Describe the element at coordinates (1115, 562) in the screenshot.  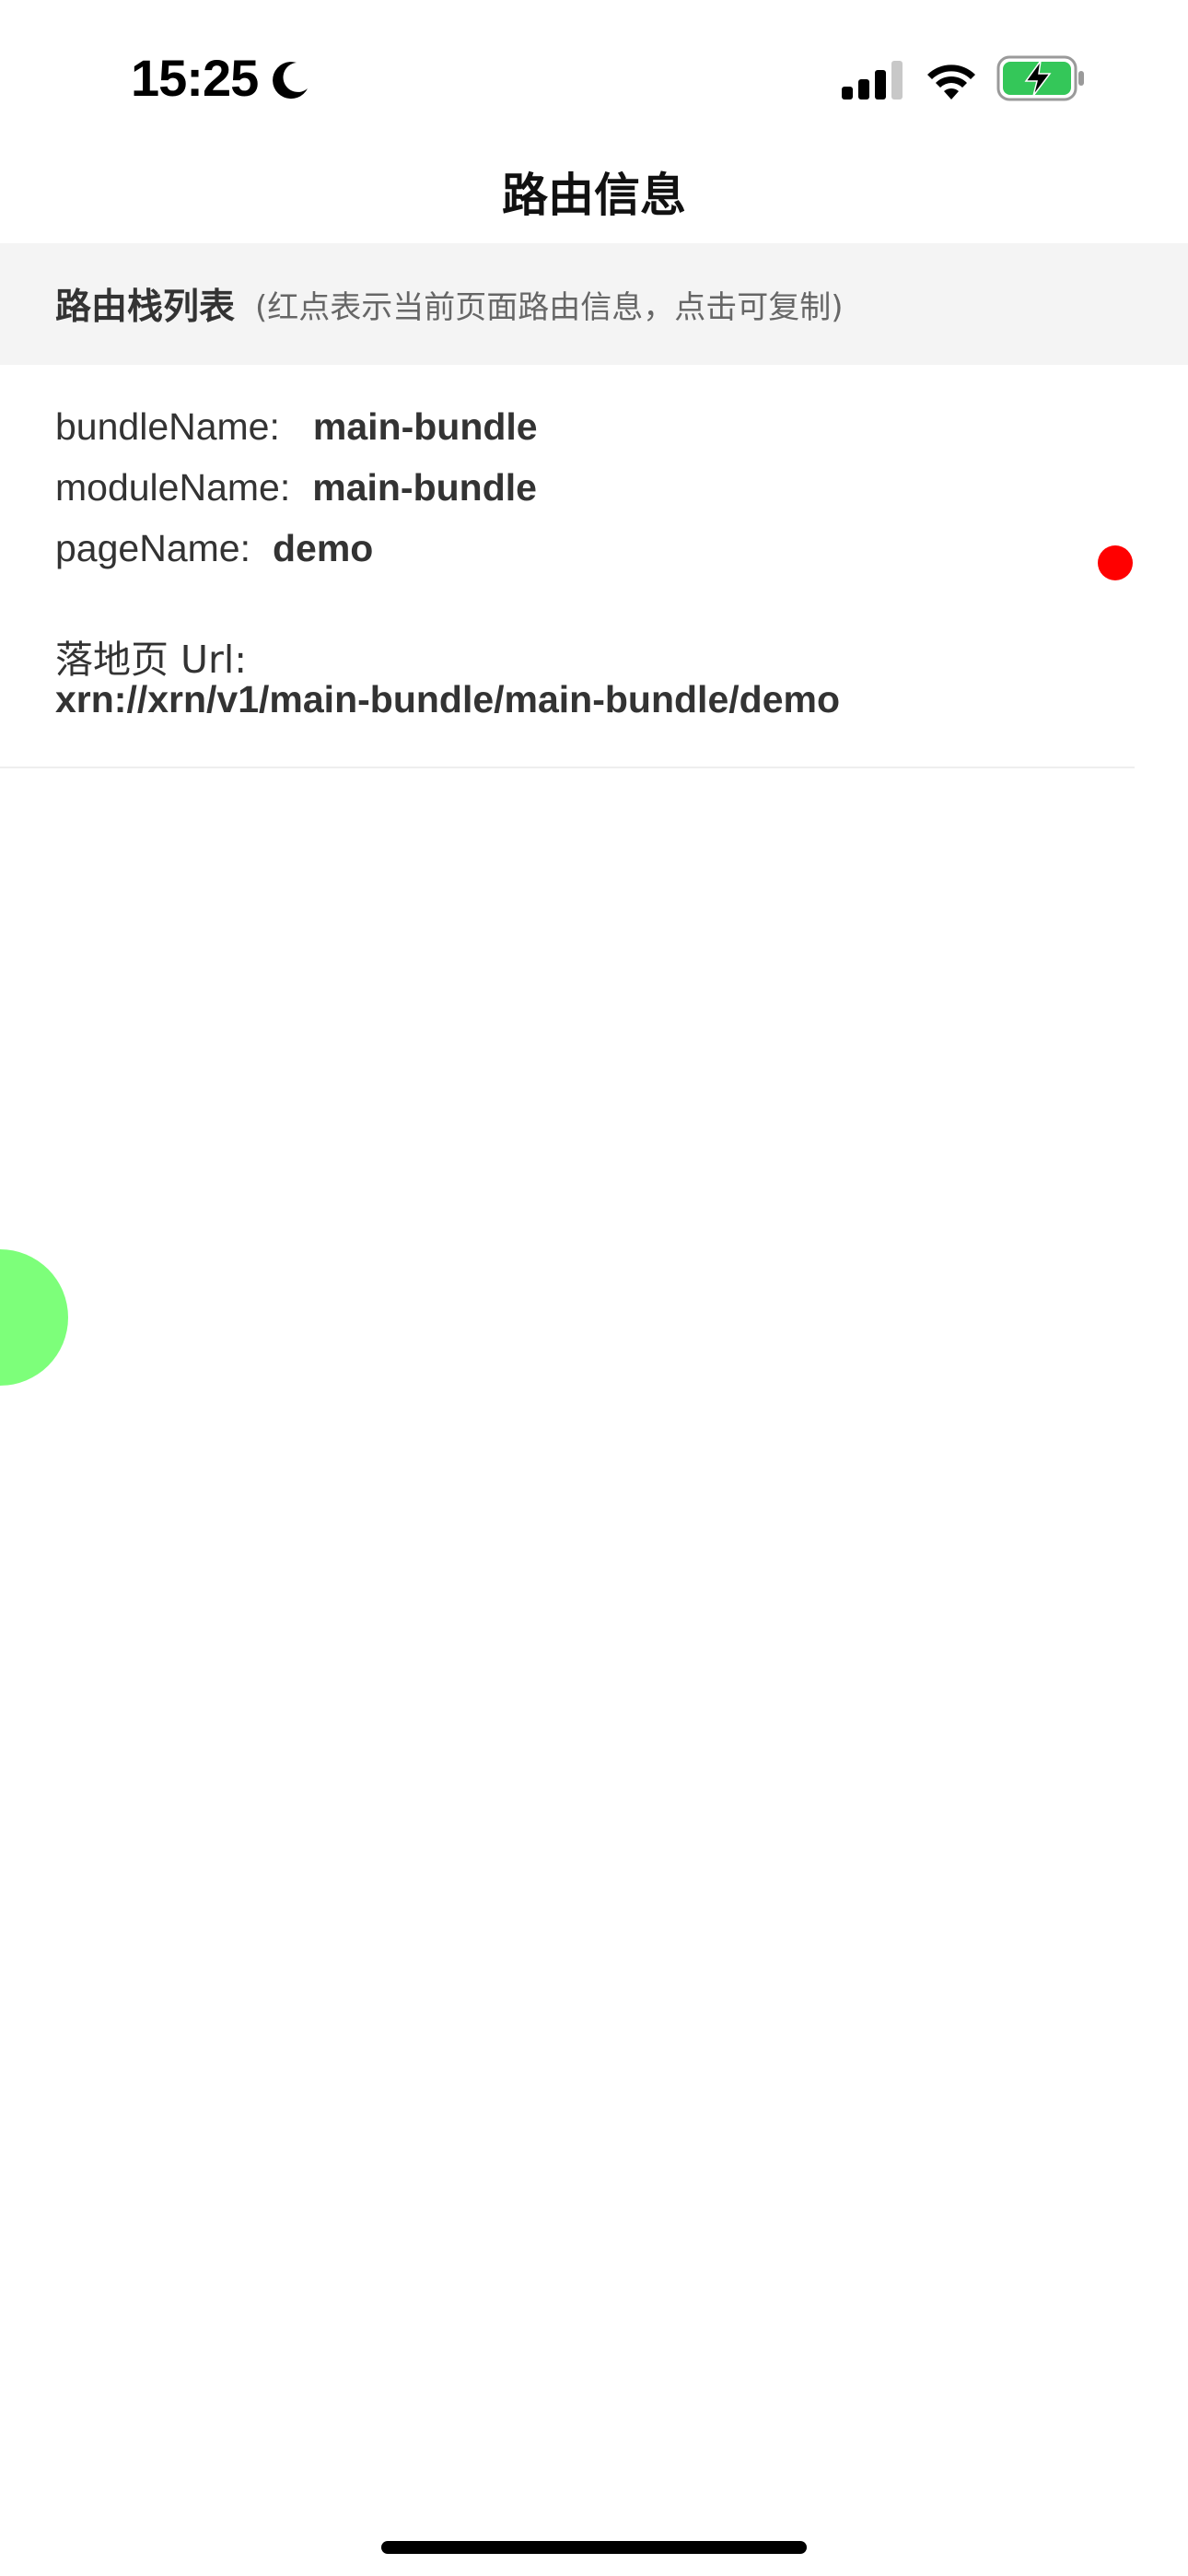
I see `current-route-indicator` at that location.